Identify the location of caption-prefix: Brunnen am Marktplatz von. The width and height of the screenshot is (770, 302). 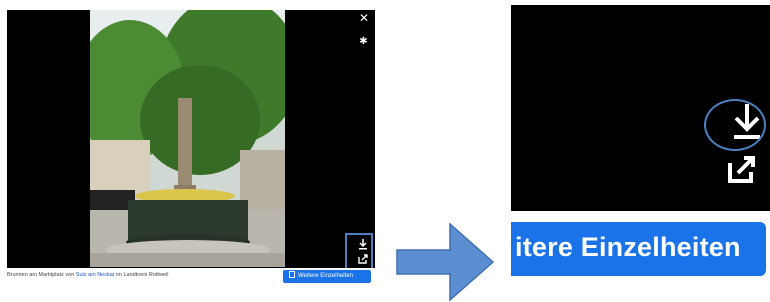
(41, 275).